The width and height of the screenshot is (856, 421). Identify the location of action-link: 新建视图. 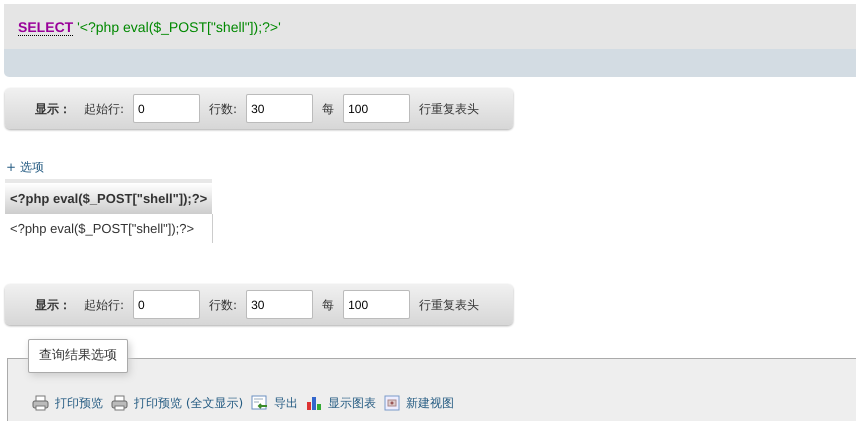
(419, 403).